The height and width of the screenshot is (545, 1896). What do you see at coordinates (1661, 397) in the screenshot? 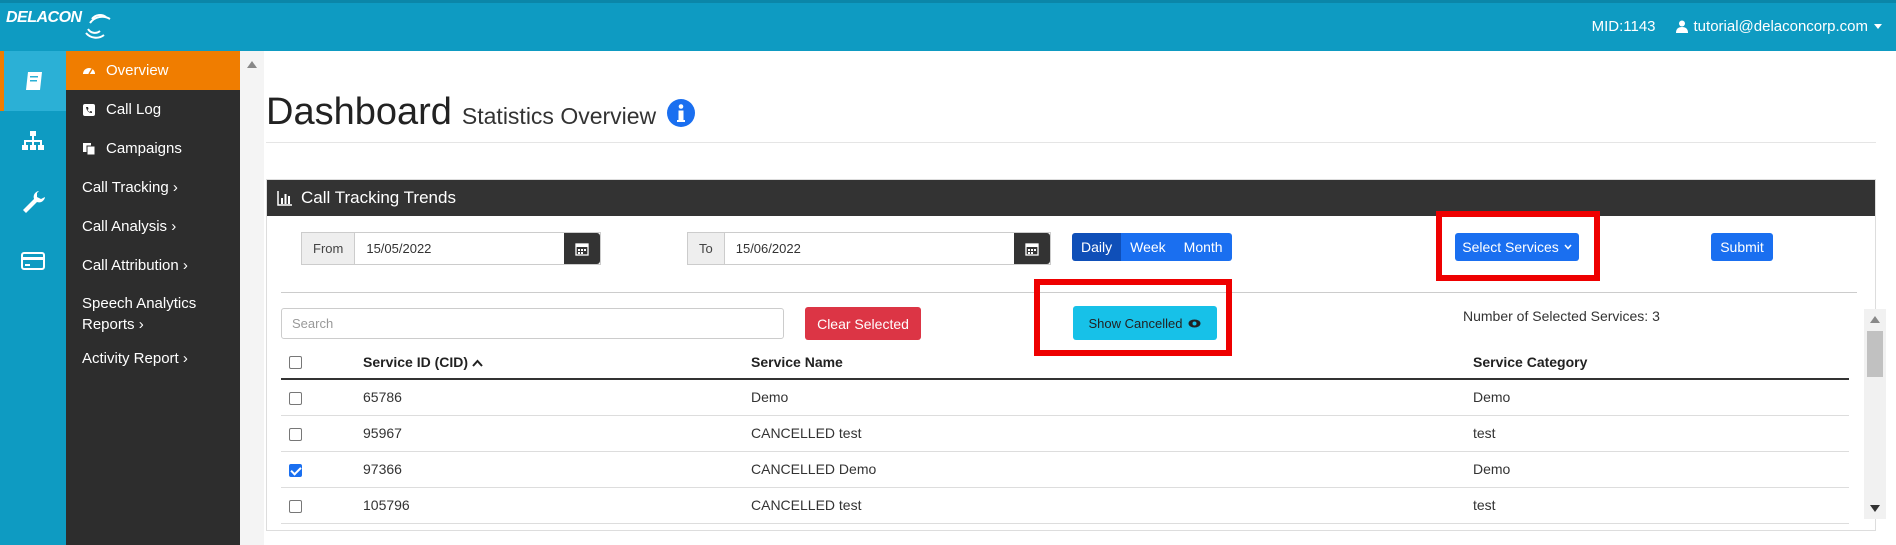
I see `cell-service-category: Demo` at bounding box center [1661, 397].